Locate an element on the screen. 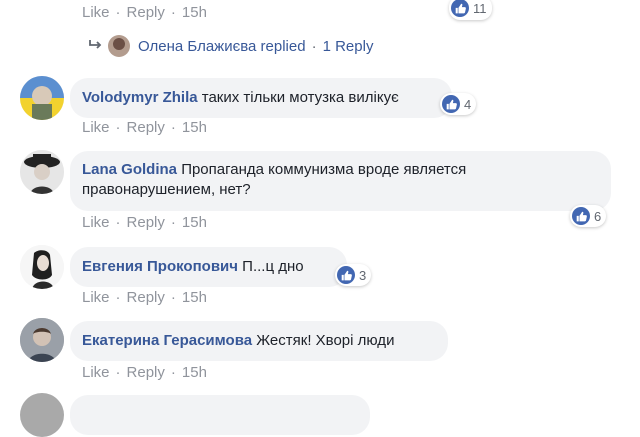  reaction-number: 6 is located at coordinates (598, 216).